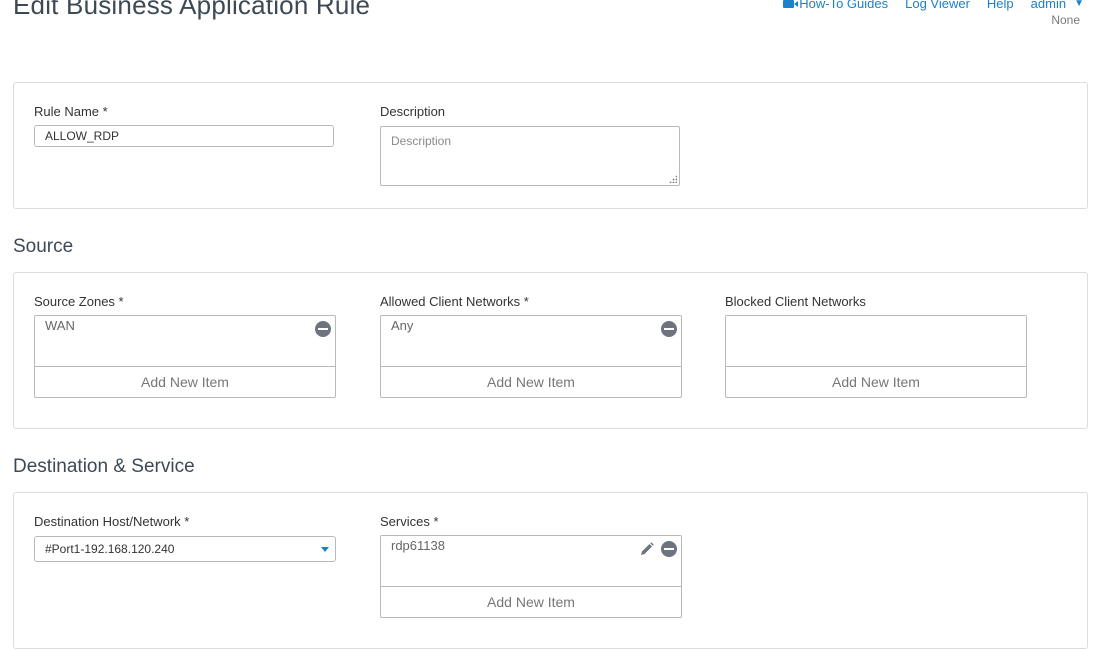  I want to click on description-placeholder: Description, so click(421, 141).